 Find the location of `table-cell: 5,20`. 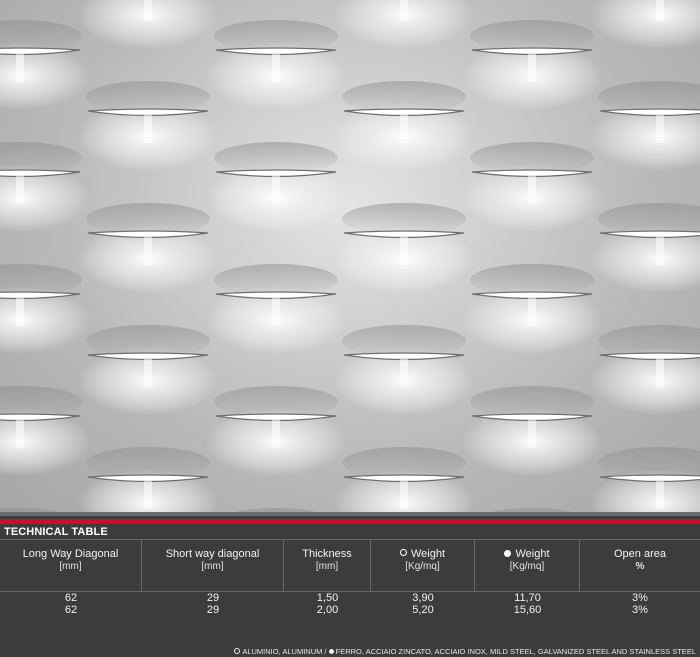

table-cell: 5,20 is located at coordinates (423, 610).